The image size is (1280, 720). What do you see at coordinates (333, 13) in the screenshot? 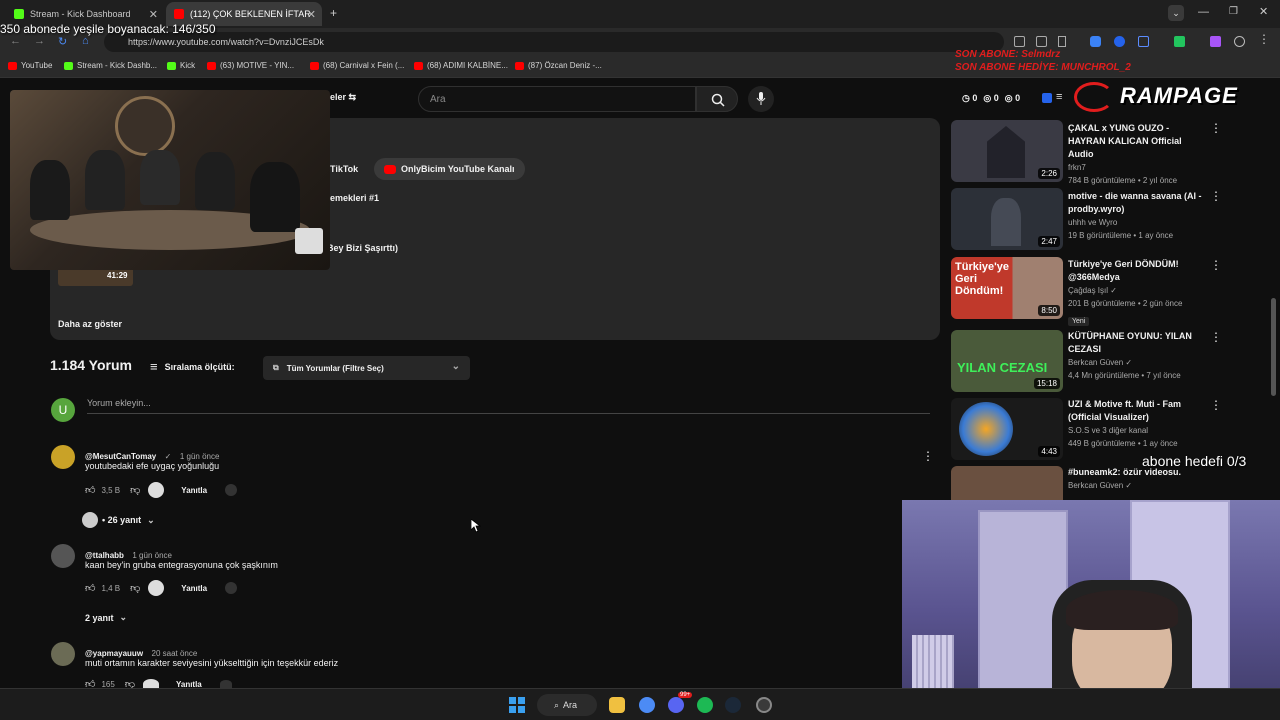
I see `new-tab-button: +` at bounding box center [333, 13].